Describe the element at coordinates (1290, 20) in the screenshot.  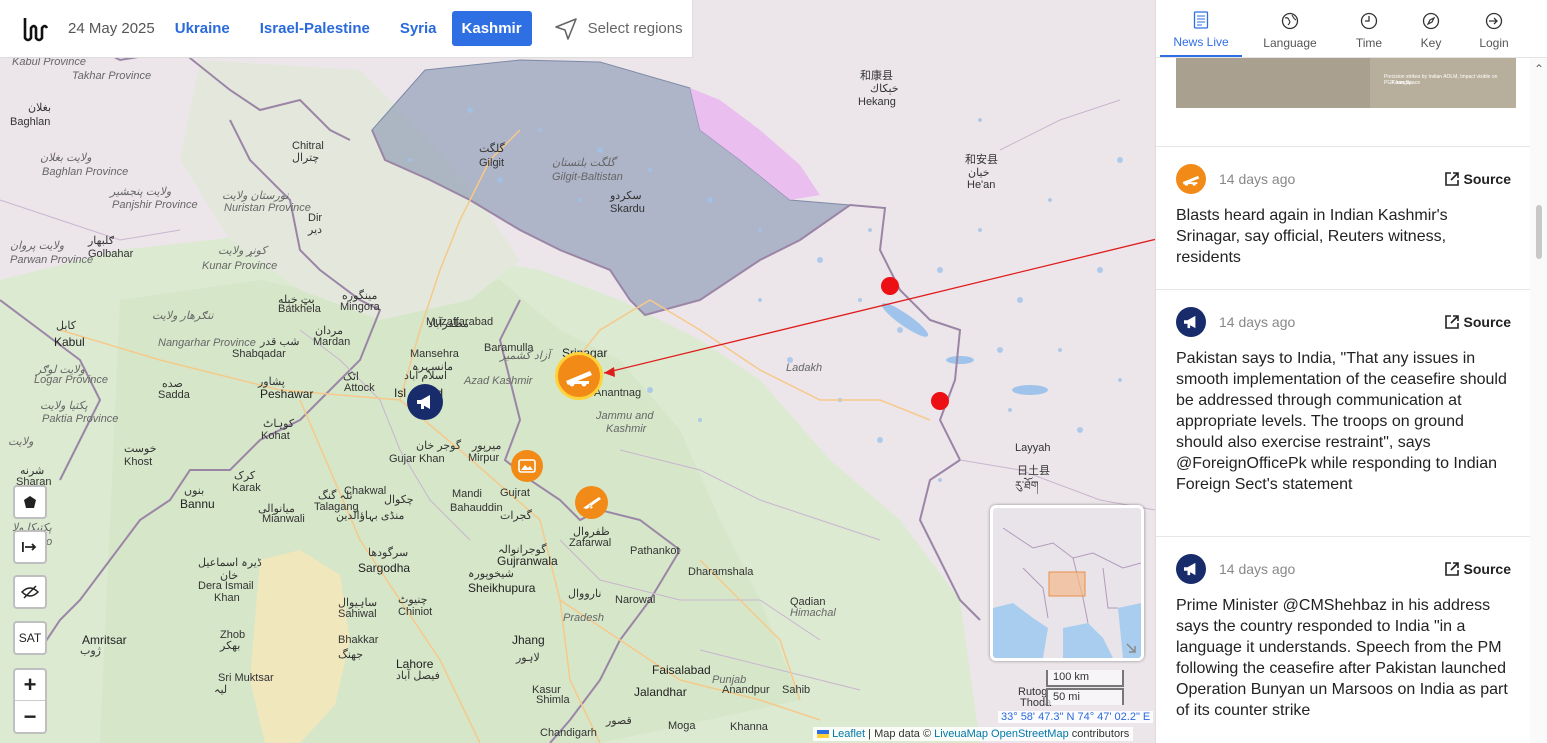
I see `globe-icon` at that location.